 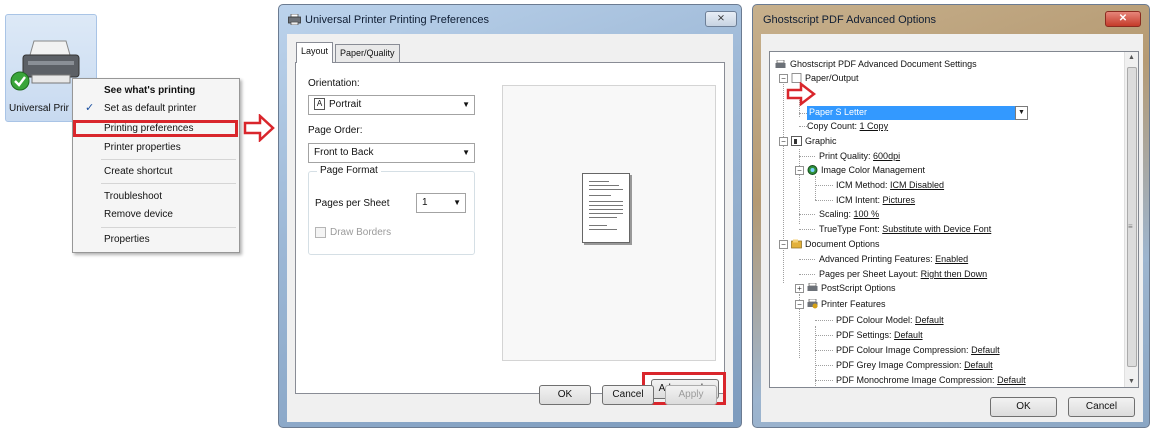 What do you see at coordinates (858, 288) in the screenshot?
I see `tree-postscript-options: PostScript Options` at bounding box center [858, 288].